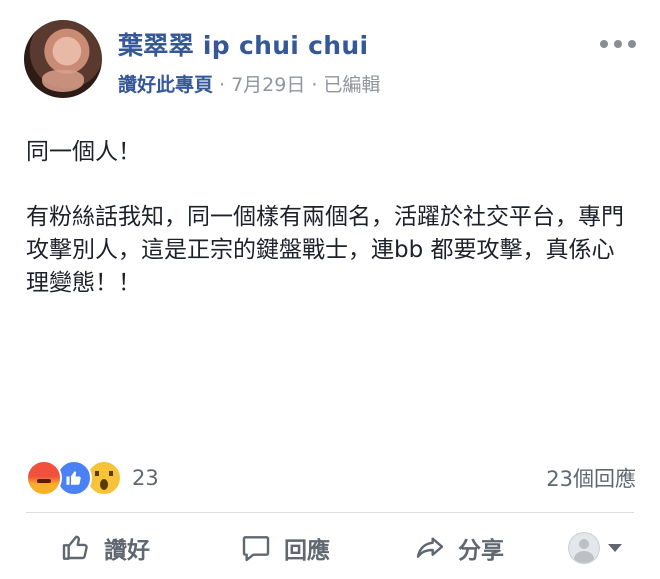 This screenshot has height=579, width=660. Describe the element at coordinates (591, 478) in the screenshot. I see `comment-count-link: 23個回應` at that location.